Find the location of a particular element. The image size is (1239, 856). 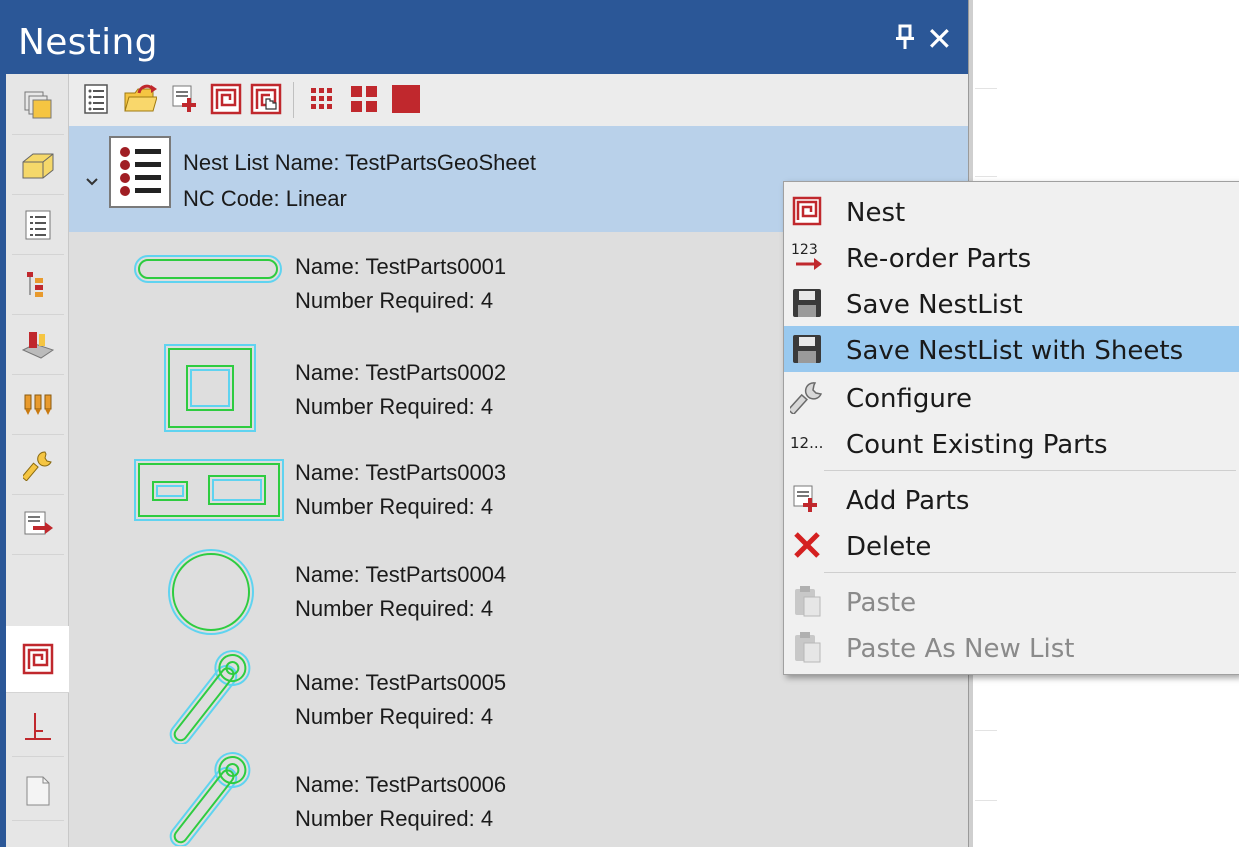

menu-item-paste-as-new-list: Paste As New List is located at coordinates (1011, 647).